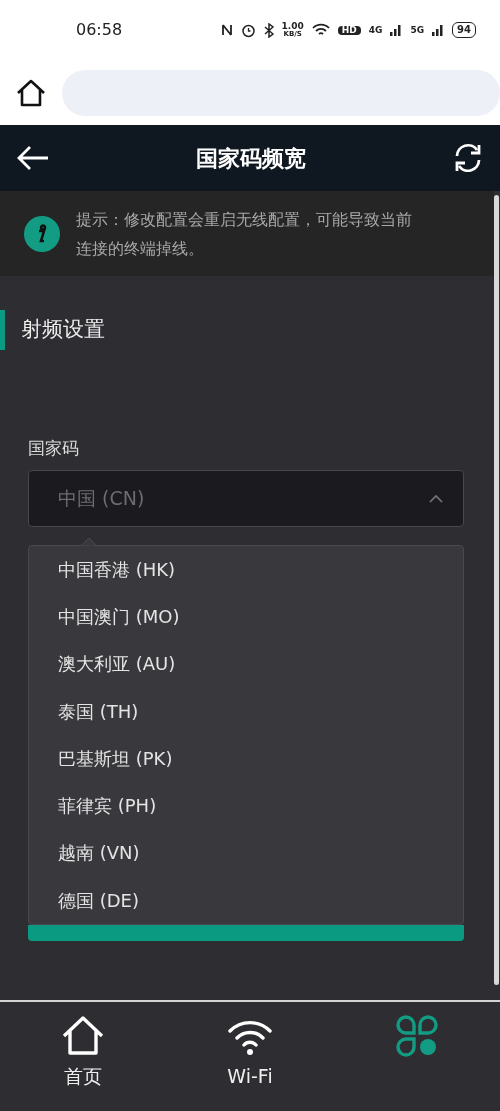  I want to click on notice-text: 提示：修改配置会重启无线配置，可能导致当前连接的终端掉线。, so click(244, 234).